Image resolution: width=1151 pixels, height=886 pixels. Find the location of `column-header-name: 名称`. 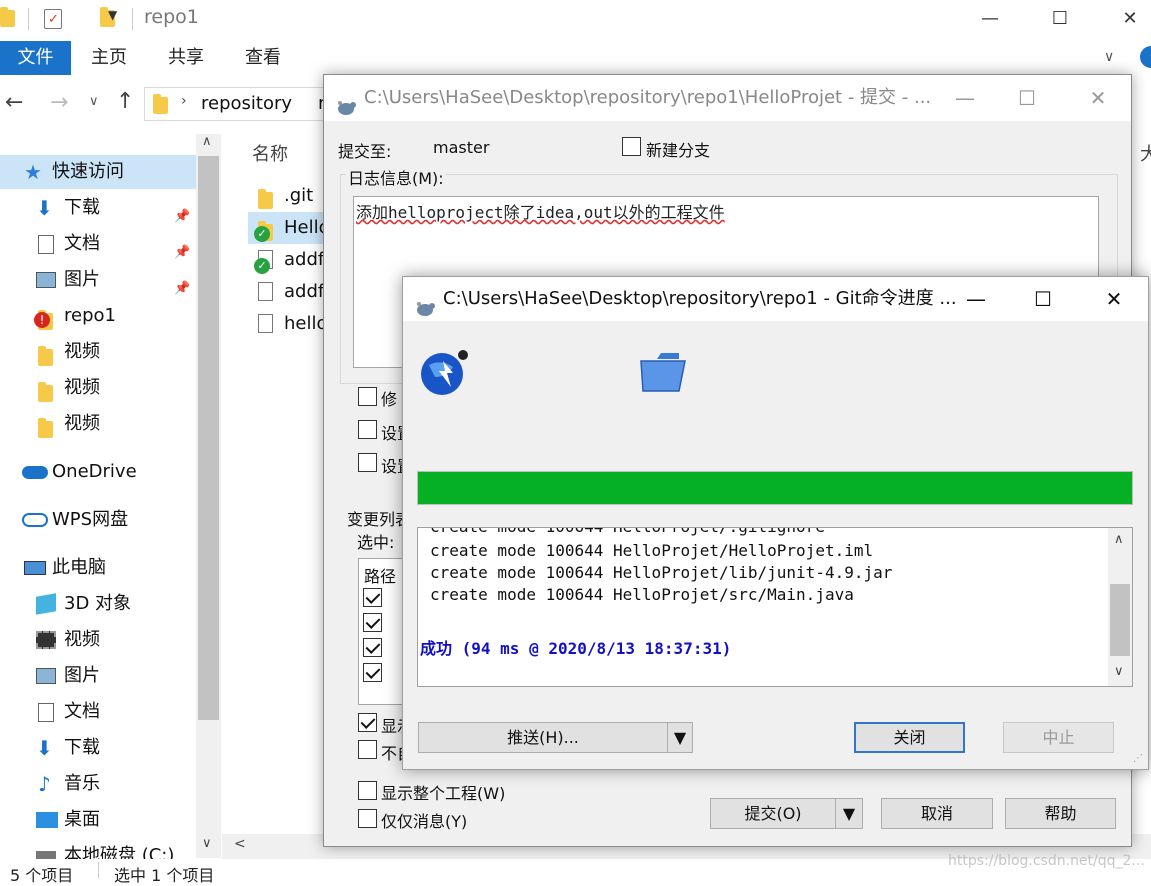

column-header-name: 名称 is located at coordinates (270, 153).